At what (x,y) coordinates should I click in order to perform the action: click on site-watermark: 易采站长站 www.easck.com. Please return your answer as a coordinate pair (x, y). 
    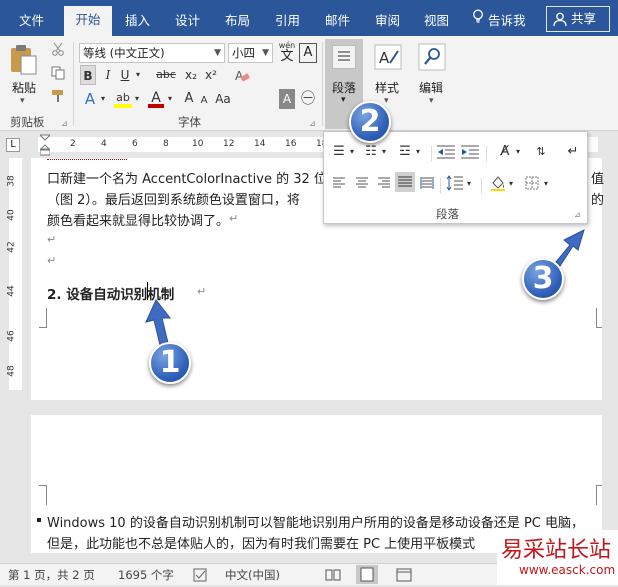
    Looking at the image, I should click on (557, 557).